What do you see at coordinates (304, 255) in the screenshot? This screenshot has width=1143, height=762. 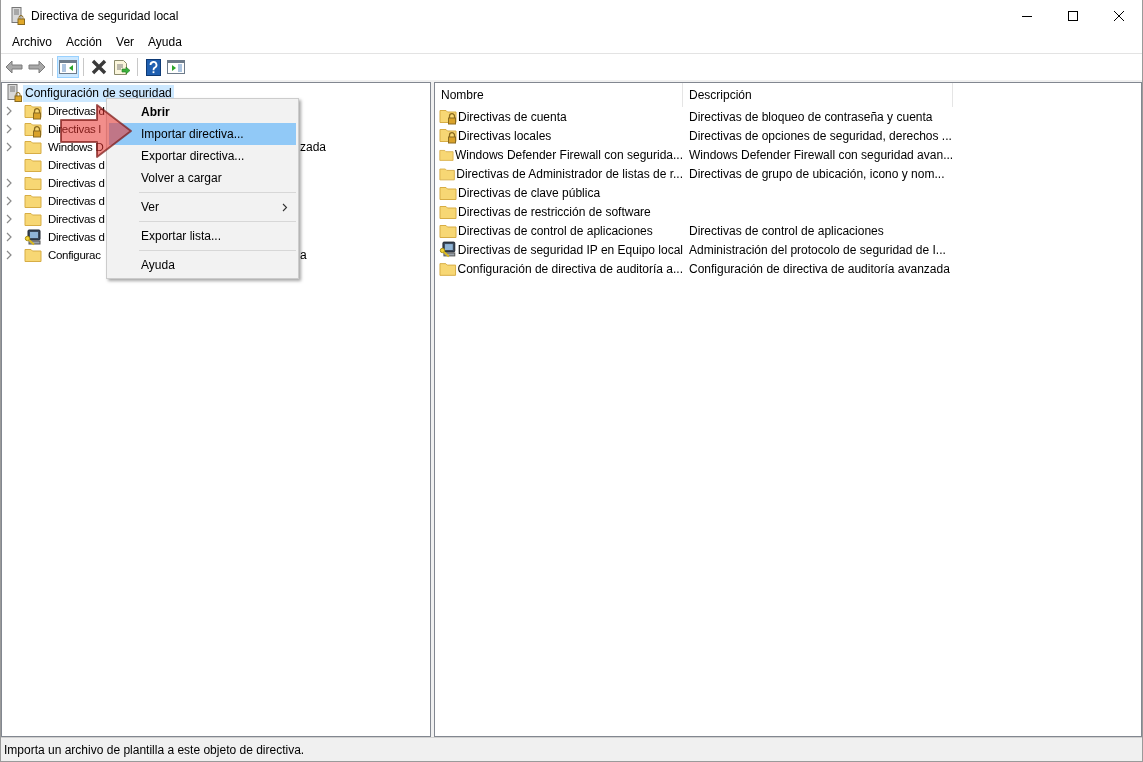 I see `tree-item-text: a` at bounding box center [304, 255].